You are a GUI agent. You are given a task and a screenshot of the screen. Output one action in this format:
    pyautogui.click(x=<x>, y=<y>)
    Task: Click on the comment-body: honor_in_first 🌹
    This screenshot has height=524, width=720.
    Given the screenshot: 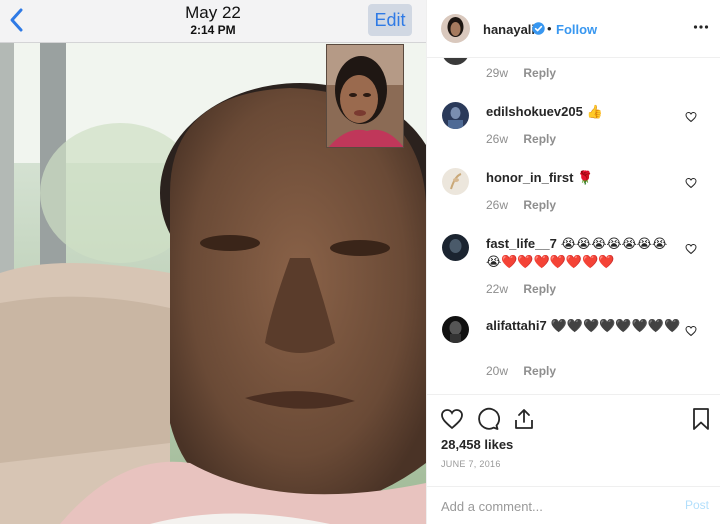 What is the action you would take?
    pyautogui.click(x=584, y=178)
    